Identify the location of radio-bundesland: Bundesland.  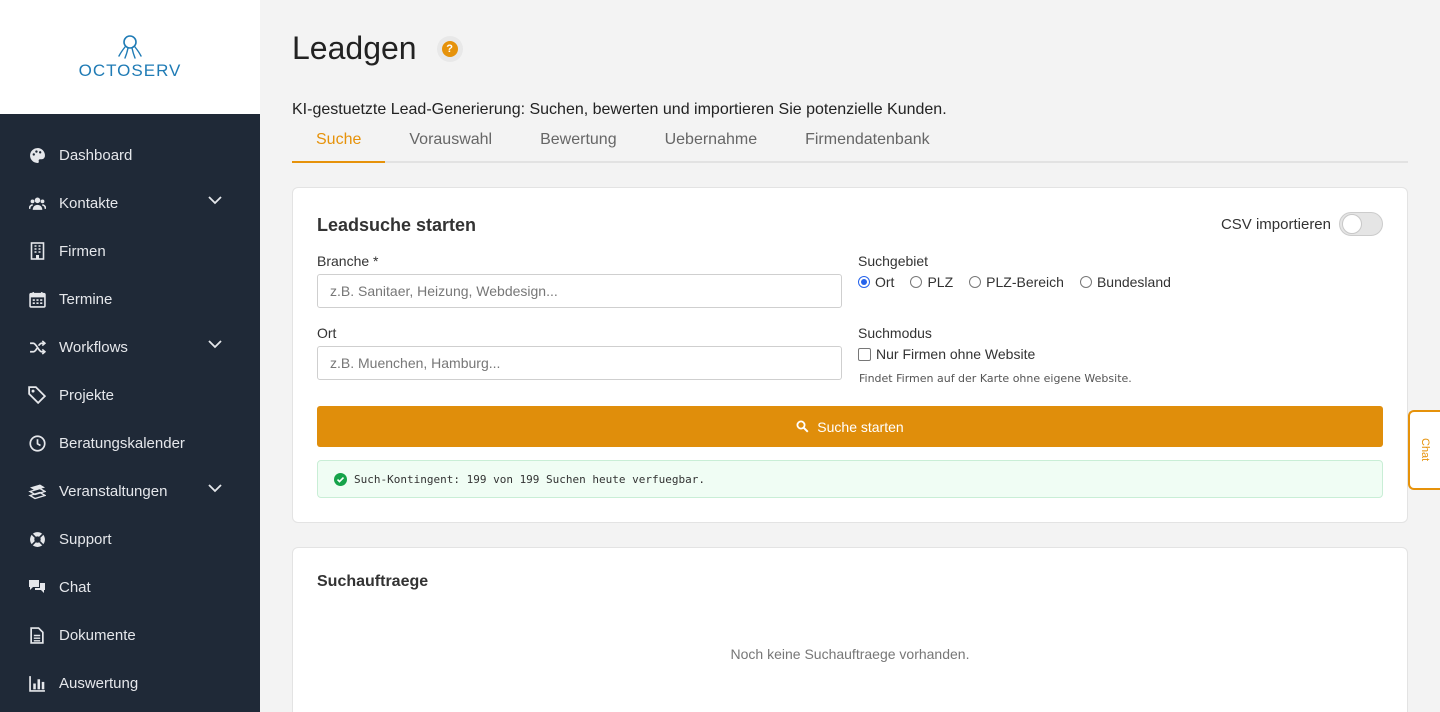
(1125, 282).